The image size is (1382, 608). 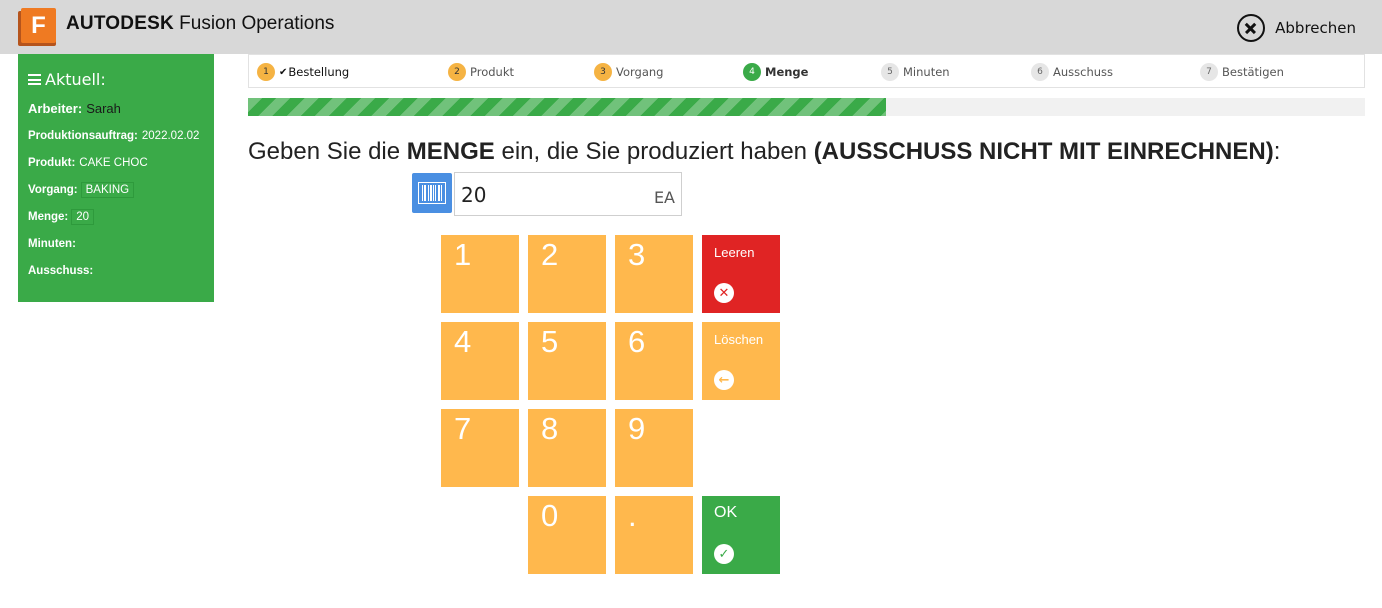 What do you see at coordinates (724, 380) in the screenshot?
I see `arrow-left-icon: ←` at bounding box center [724, 380].